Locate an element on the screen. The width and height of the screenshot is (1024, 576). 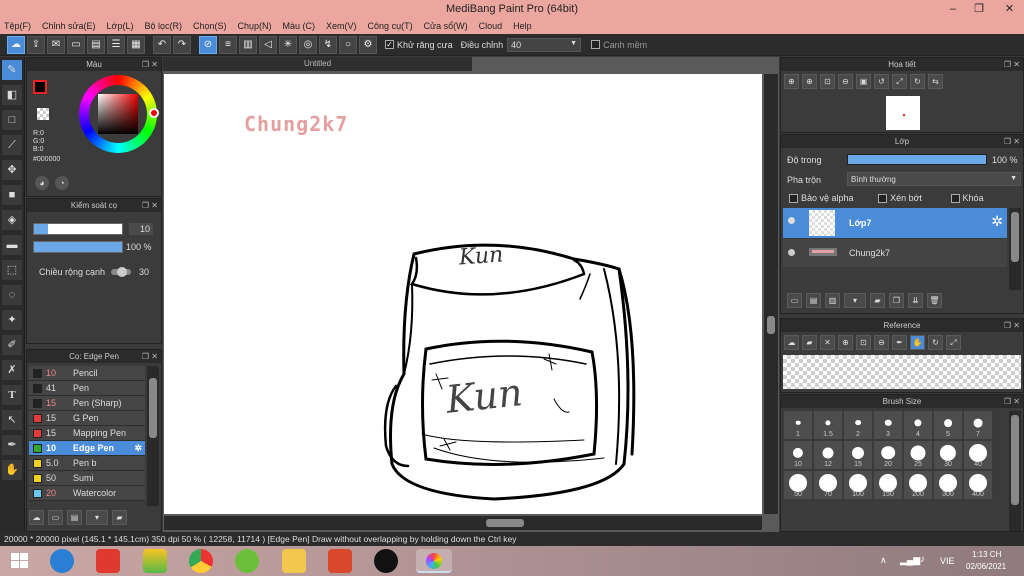
zoom-out-icon: ⊖ is located at coordinates (845, 81).